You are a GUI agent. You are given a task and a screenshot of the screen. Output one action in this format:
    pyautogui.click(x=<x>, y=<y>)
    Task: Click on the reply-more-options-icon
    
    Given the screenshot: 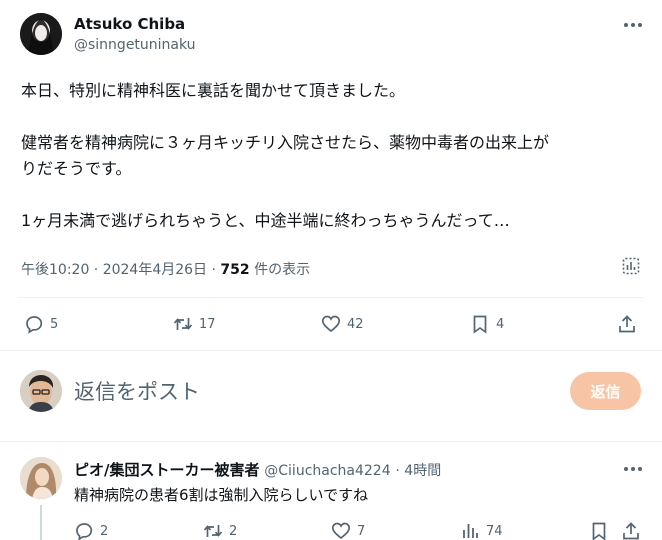 What is the action you would take?
    pyautogui.click(x=633, y=469)
    